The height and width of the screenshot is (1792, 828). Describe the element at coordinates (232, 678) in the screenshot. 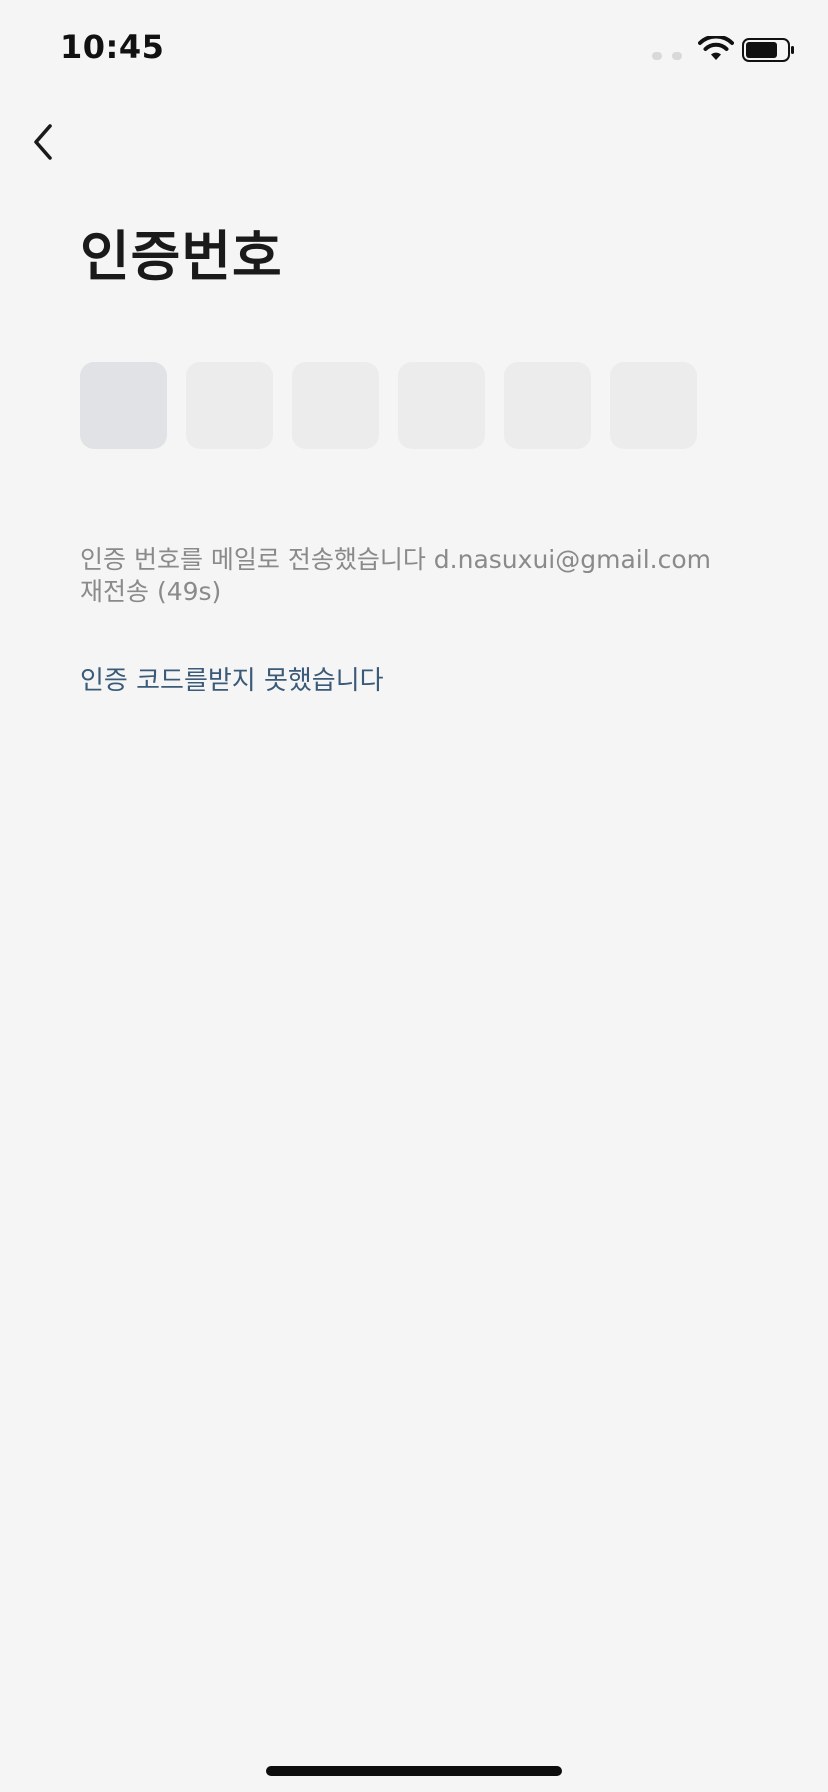

I see `no-code-received-link: 인증 코드를받지 못했습니다` at that location.